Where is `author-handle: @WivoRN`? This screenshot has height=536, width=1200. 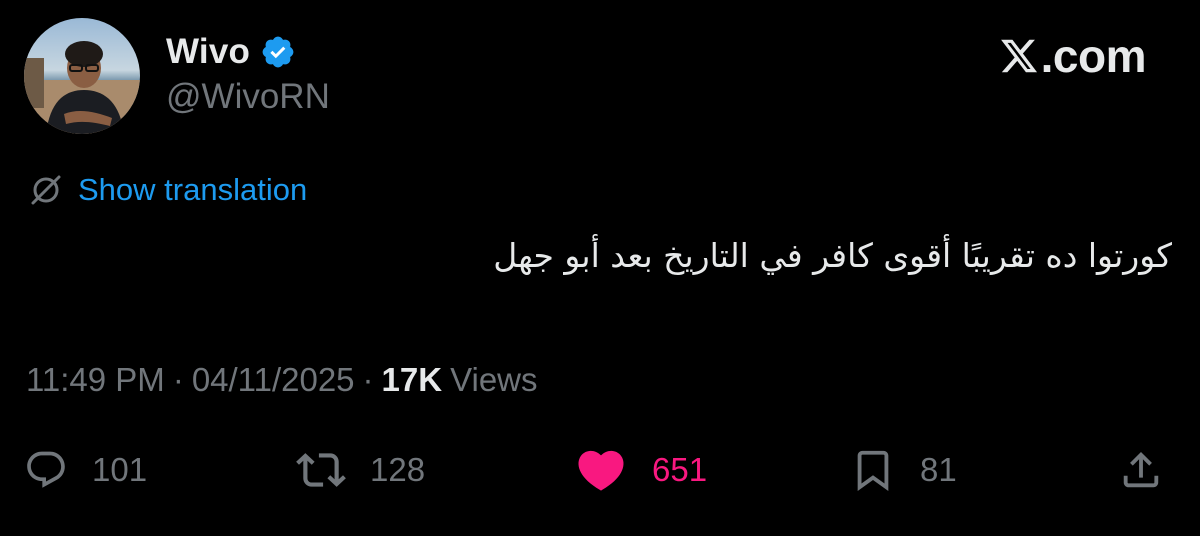
author-handle: @WivoRN is located at coordinates (248, 97).